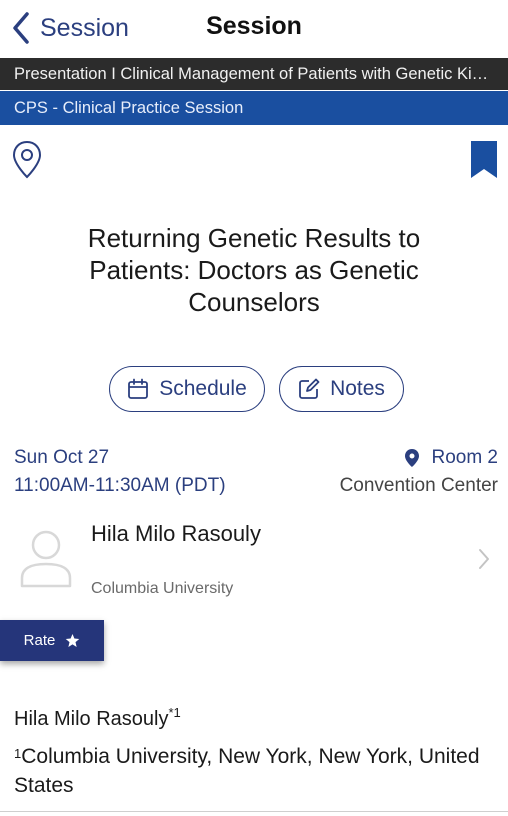 Image resolution: width=508 pixels, height=816 pixels. What do you see at coordinates (254, 811) in the screenshot?
I see `divider` at bounding box center [254, 811].